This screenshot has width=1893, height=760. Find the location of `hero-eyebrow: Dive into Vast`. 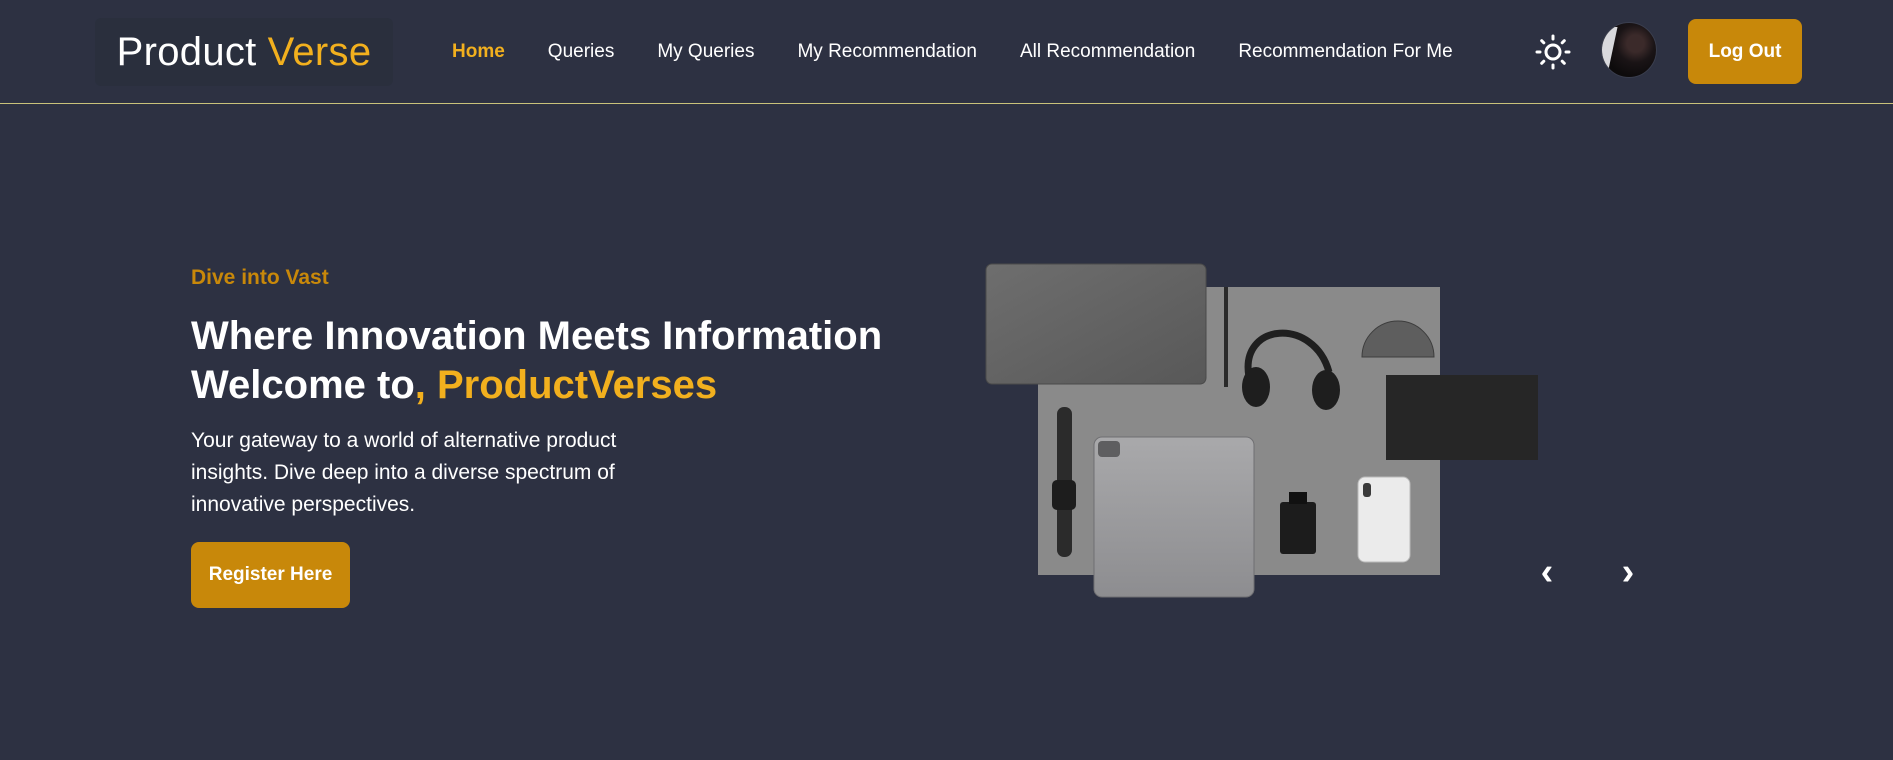

hero-eyebrow: Dive into Vast is located at coordinates (260, 277).